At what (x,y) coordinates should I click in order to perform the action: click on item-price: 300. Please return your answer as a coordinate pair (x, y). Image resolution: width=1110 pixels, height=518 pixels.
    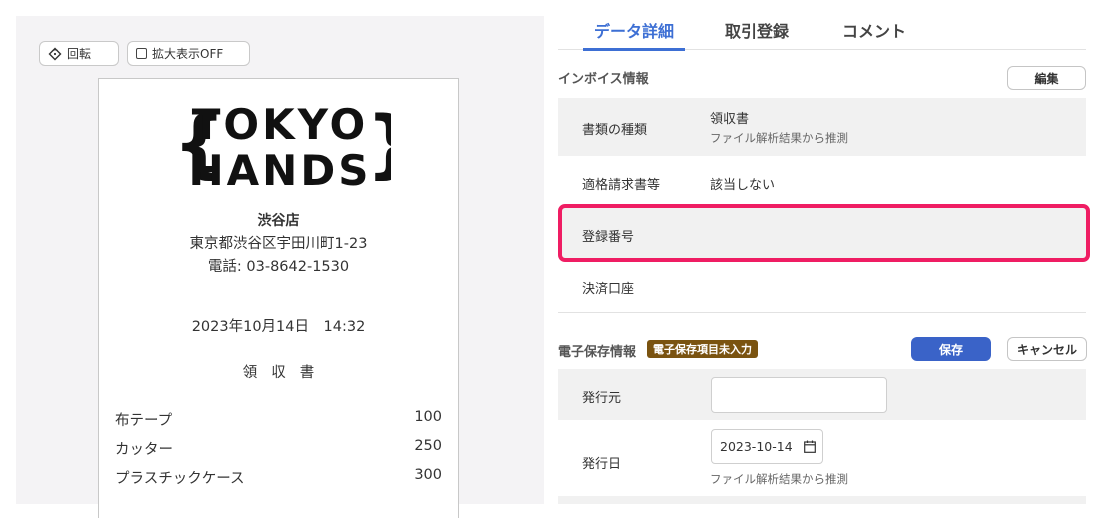
    Looking at the image, I should click on (428, 475).